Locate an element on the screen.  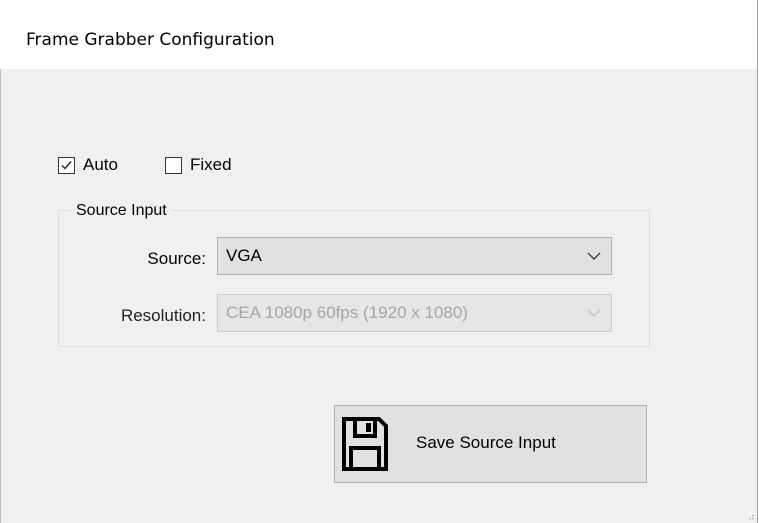
fixed-checkbox: Fixed is located at coordinates (198, 165).